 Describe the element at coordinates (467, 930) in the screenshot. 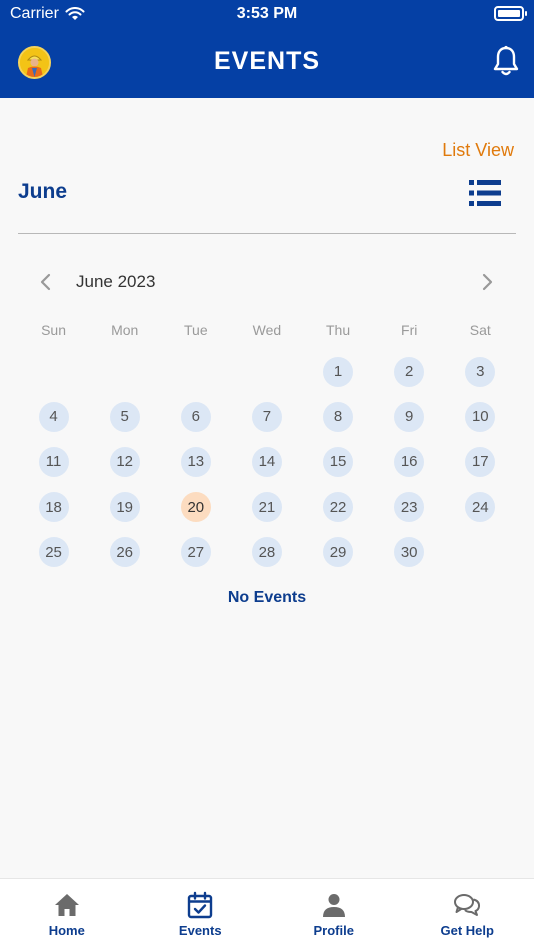

I see `tab-label: Get Help` at that location.